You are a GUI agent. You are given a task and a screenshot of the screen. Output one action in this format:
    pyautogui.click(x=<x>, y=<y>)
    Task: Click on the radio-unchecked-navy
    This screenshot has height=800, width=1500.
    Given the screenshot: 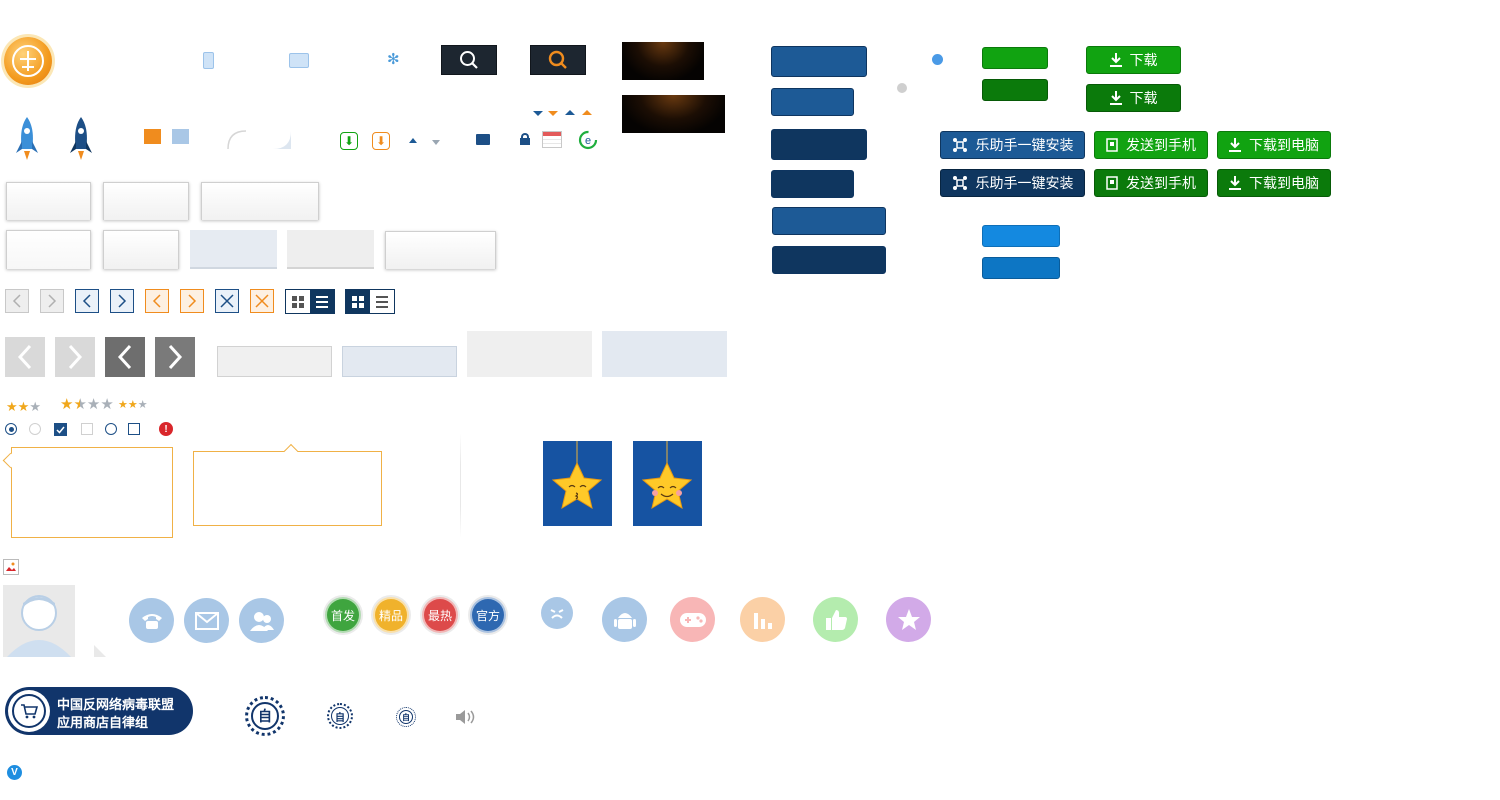 What is the action you would take?
    pyautogui.click(x=111, y=429)
    